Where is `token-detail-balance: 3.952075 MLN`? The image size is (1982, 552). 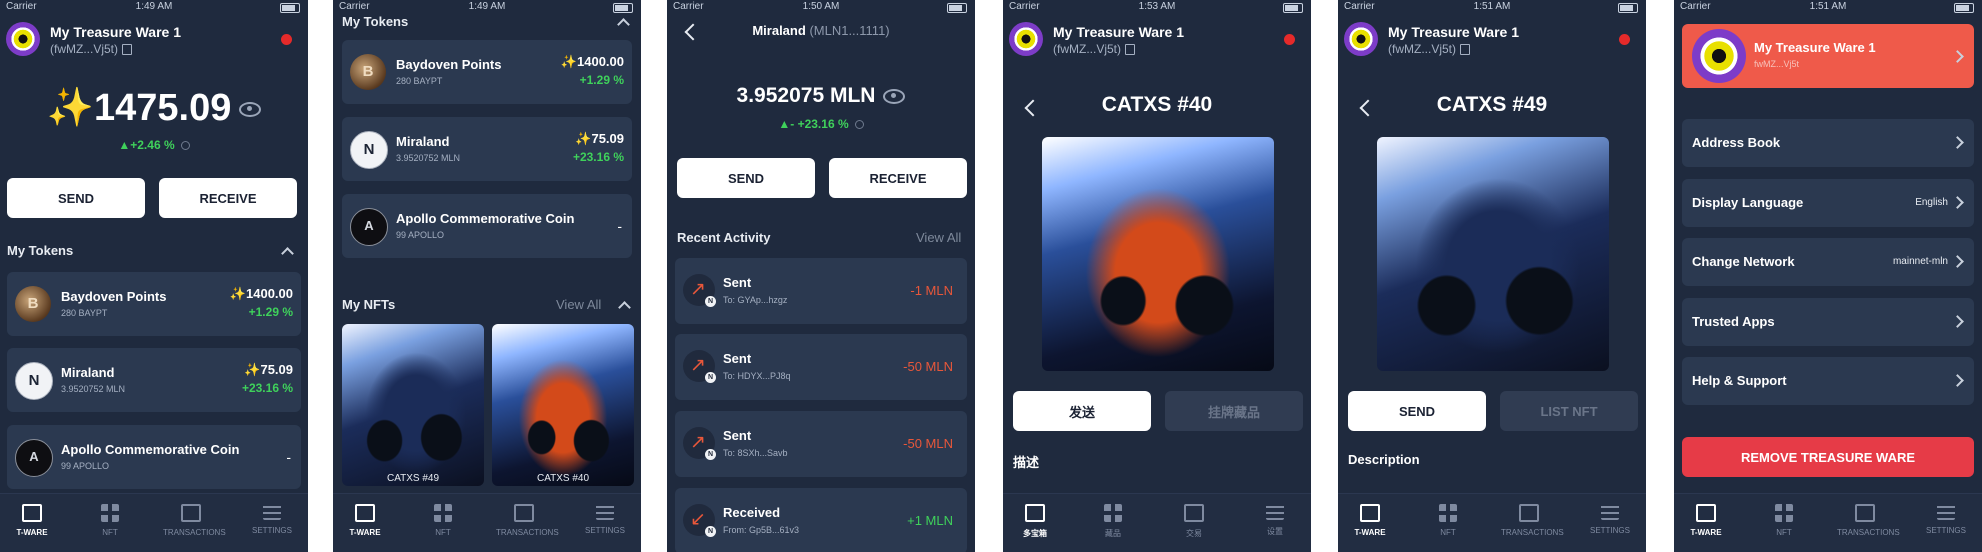
token-detail-balance: 3.952075 MLN is located at coordinates (821, 96).